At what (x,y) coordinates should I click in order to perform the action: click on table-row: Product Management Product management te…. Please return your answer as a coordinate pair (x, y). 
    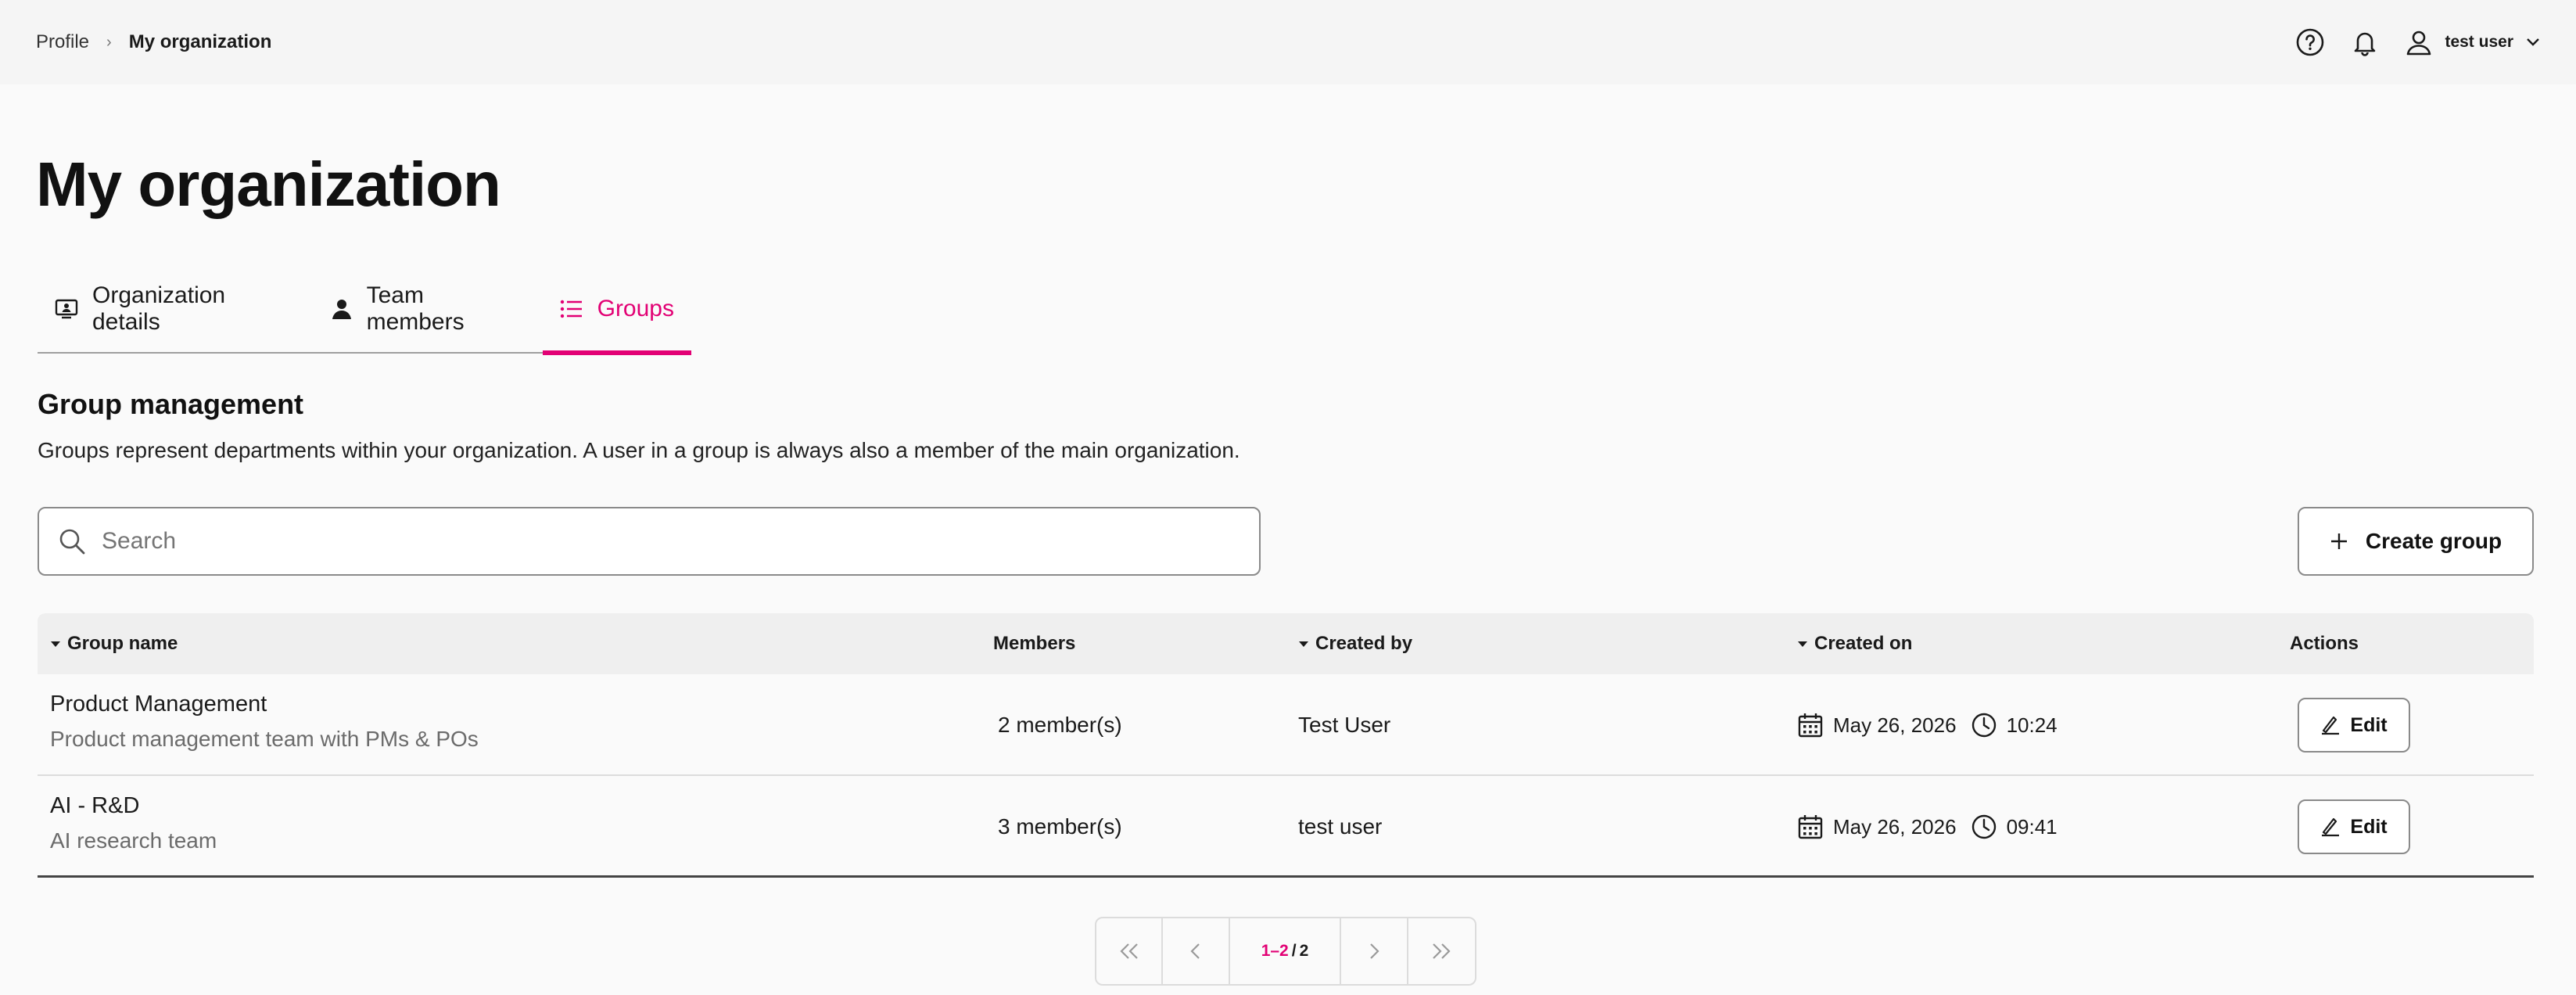
    Looking at the image, I should click on (1286, 725).